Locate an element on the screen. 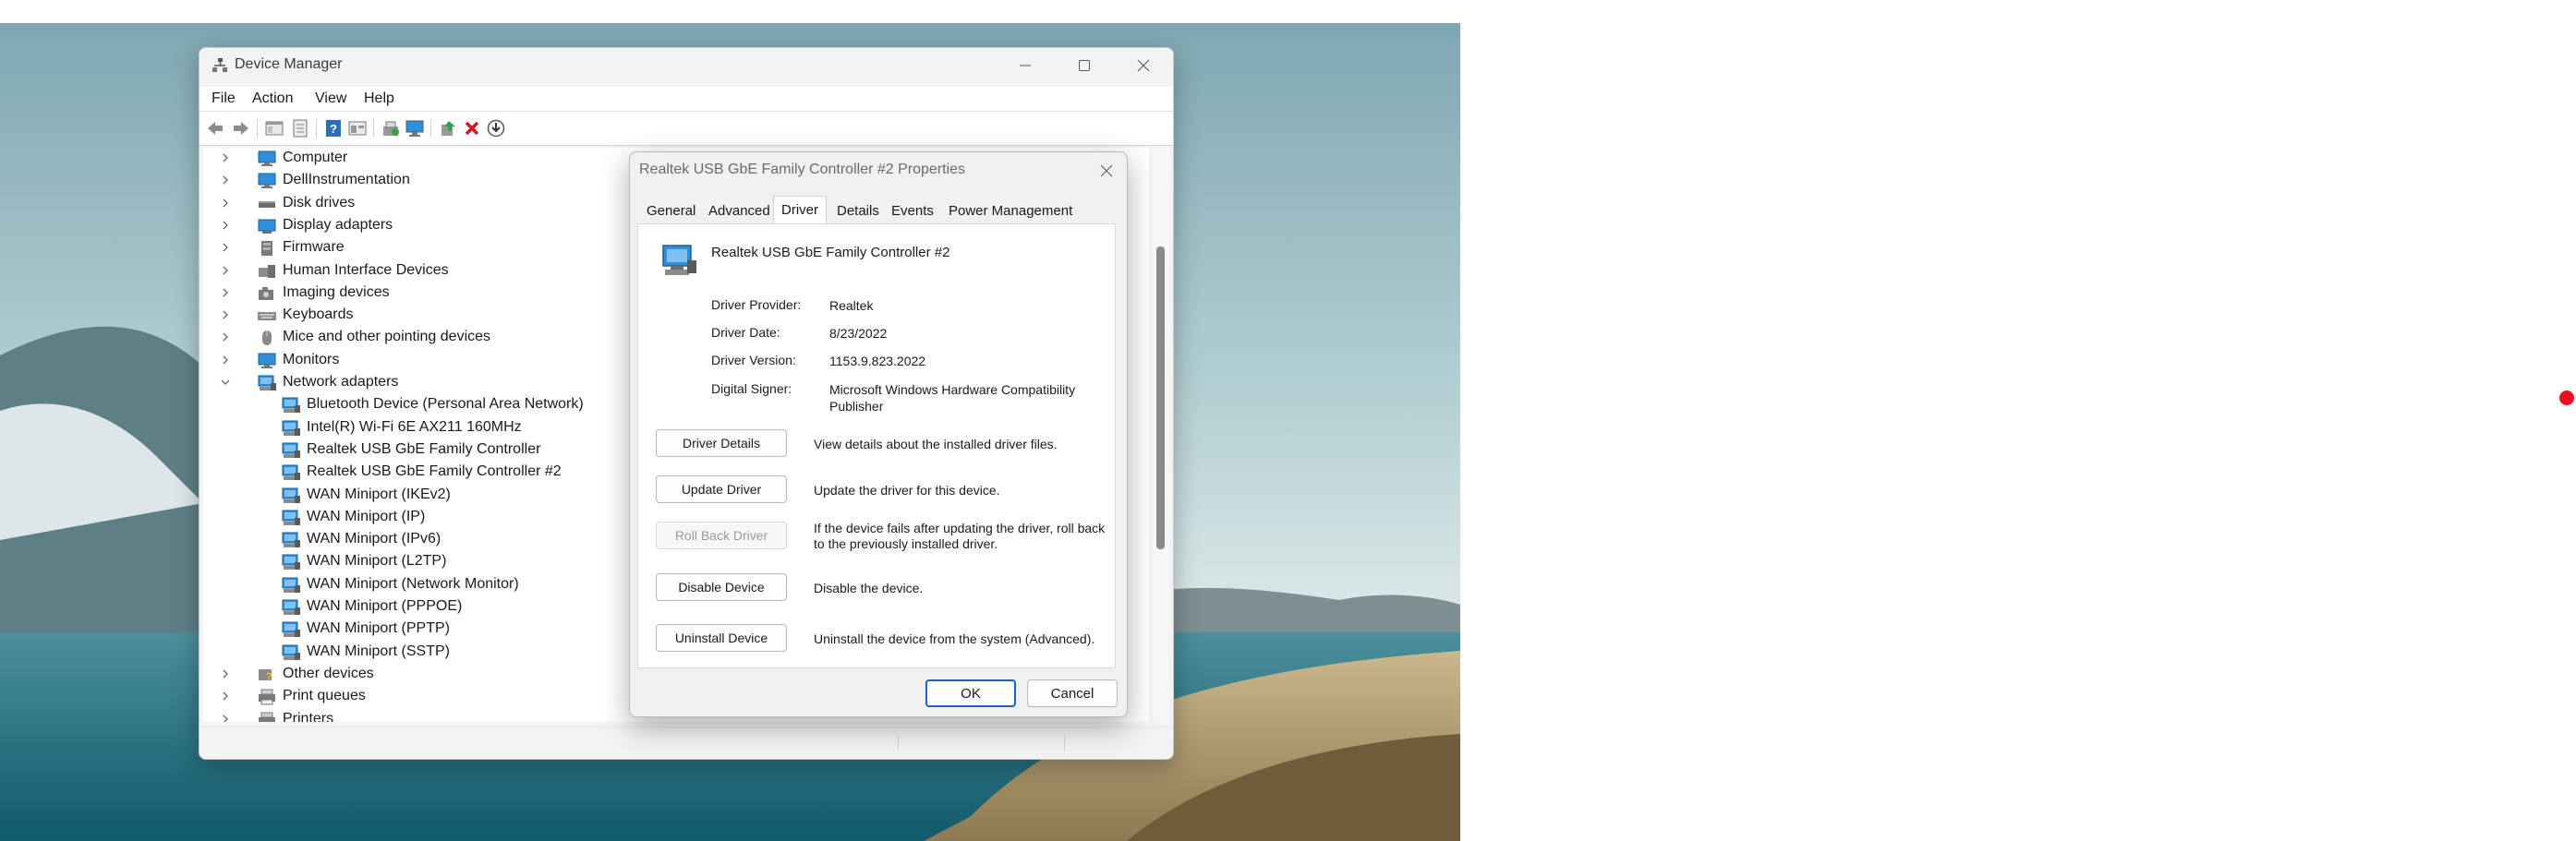 Image resolution: width=2576 pixels, height=841 pixels. tree-item-label: DellInstrumentation is located at coordinates (346, 179).